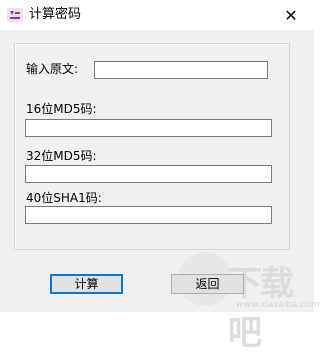 Image resolution: width=320 pixels, height=354 pixels. Describe the element at coordinates (278, 305) in the screenshot. I see `watermark-url: www.xiazaiba.com` at that location.